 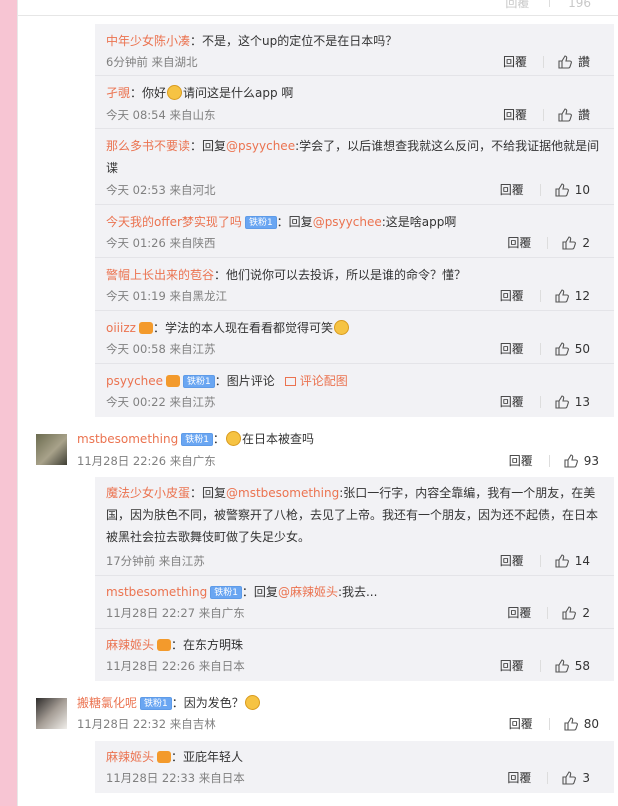 I want to click on reply-author: mstbesomething, so click(x=156, y=592).